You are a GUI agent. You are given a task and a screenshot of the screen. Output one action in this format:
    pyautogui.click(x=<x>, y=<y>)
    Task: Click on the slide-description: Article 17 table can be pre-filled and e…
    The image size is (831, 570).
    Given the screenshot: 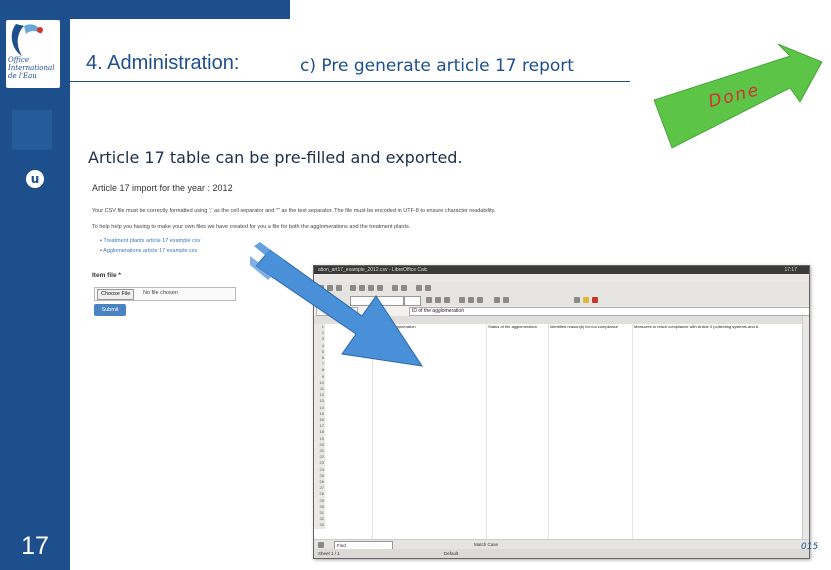 What is the action you would take?
    pyautogui.click(x=275, y=157)
    